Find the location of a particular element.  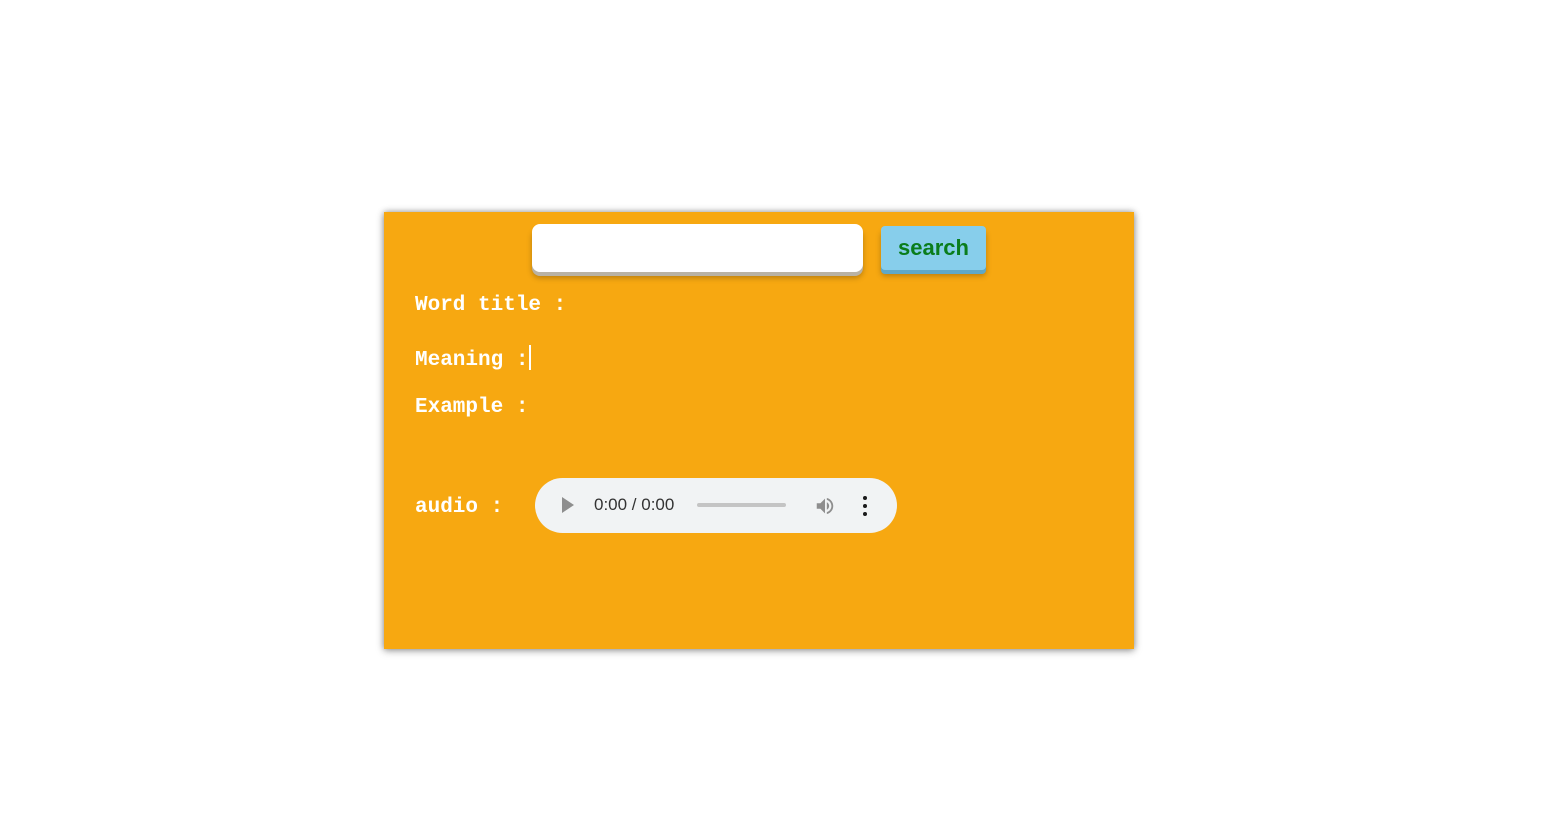

audio-player: 0:00 / 0:00 is located at coordinates (716, 505).